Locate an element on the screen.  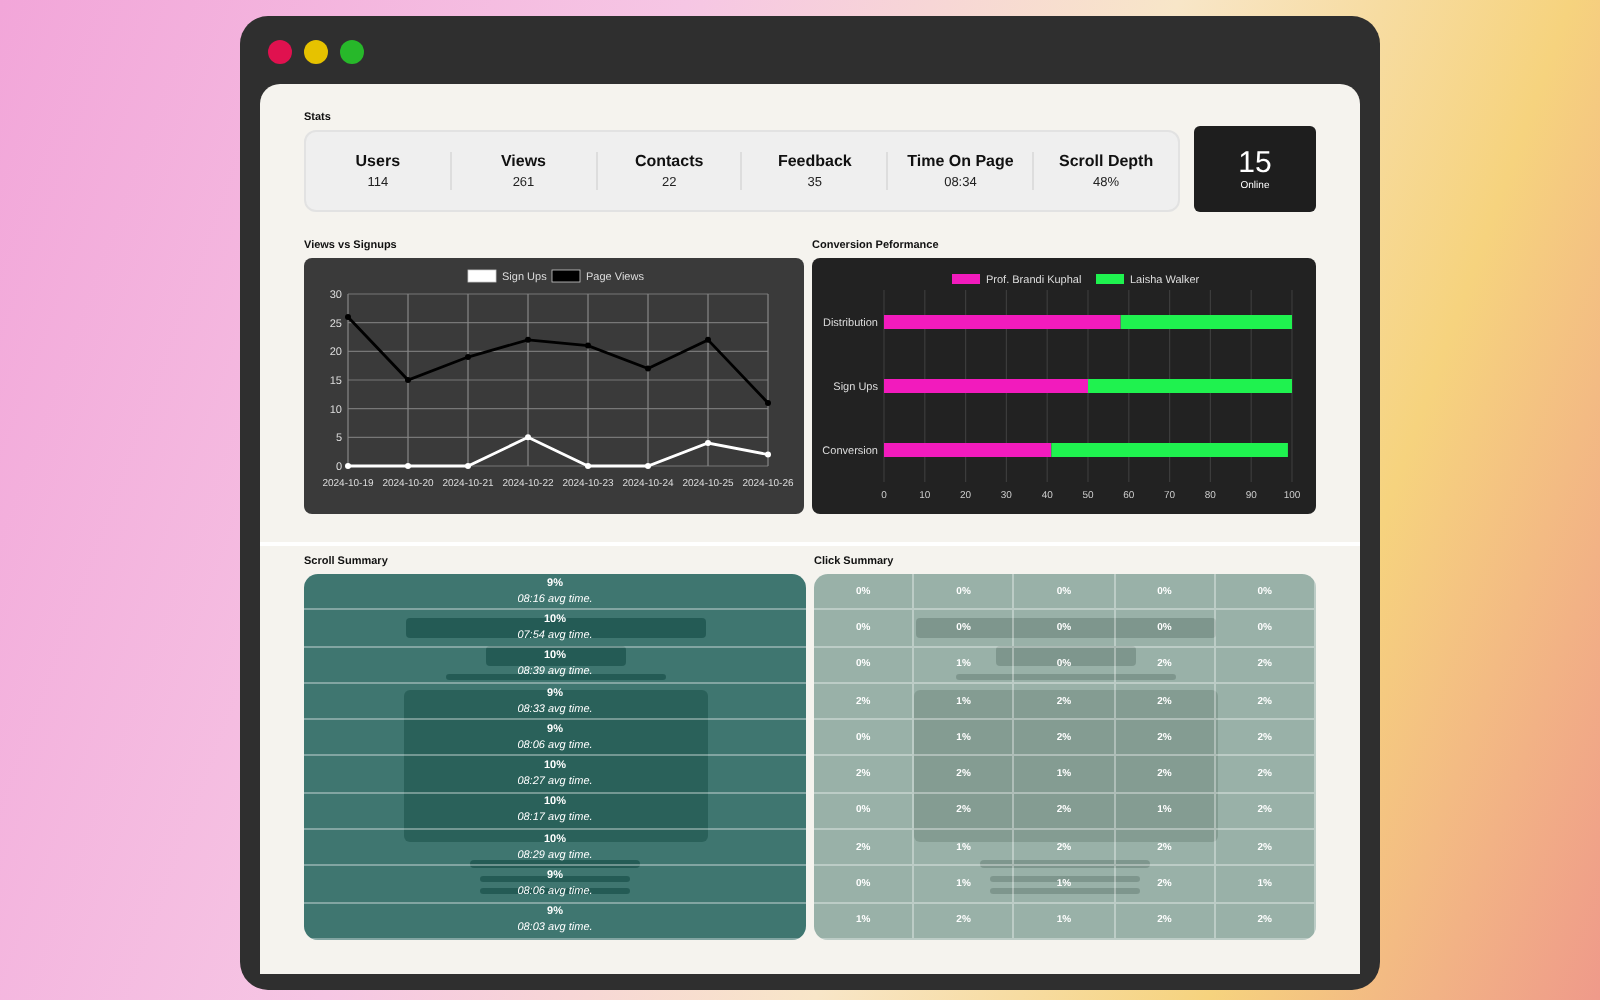
stat-label: Scroll Depth is located at coordinates (1106, 161).